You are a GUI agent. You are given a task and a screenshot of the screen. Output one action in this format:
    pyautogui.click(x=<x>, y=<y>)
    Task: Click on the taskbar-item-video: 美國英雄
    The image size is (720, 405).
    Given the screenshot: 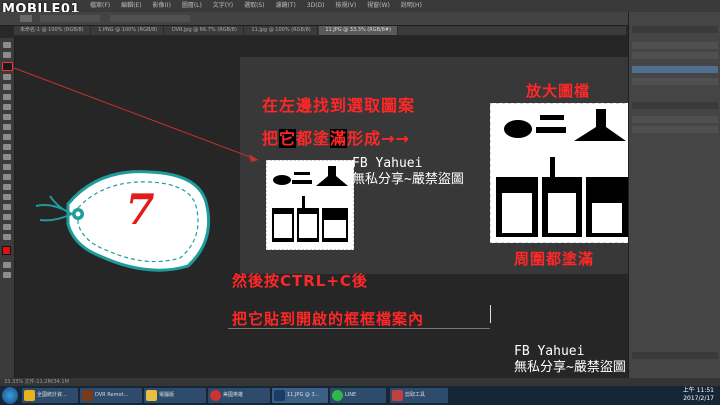 What is the action you would take?
    pyautogui.click(x=239, y=395)
    